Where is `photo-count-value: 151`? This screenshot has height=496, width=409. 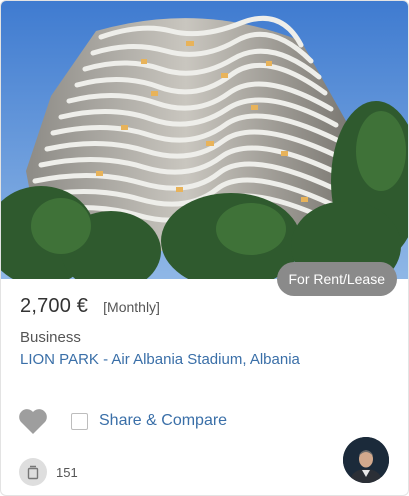 photo-count-value: 151 is located at coordinates (67, 472).